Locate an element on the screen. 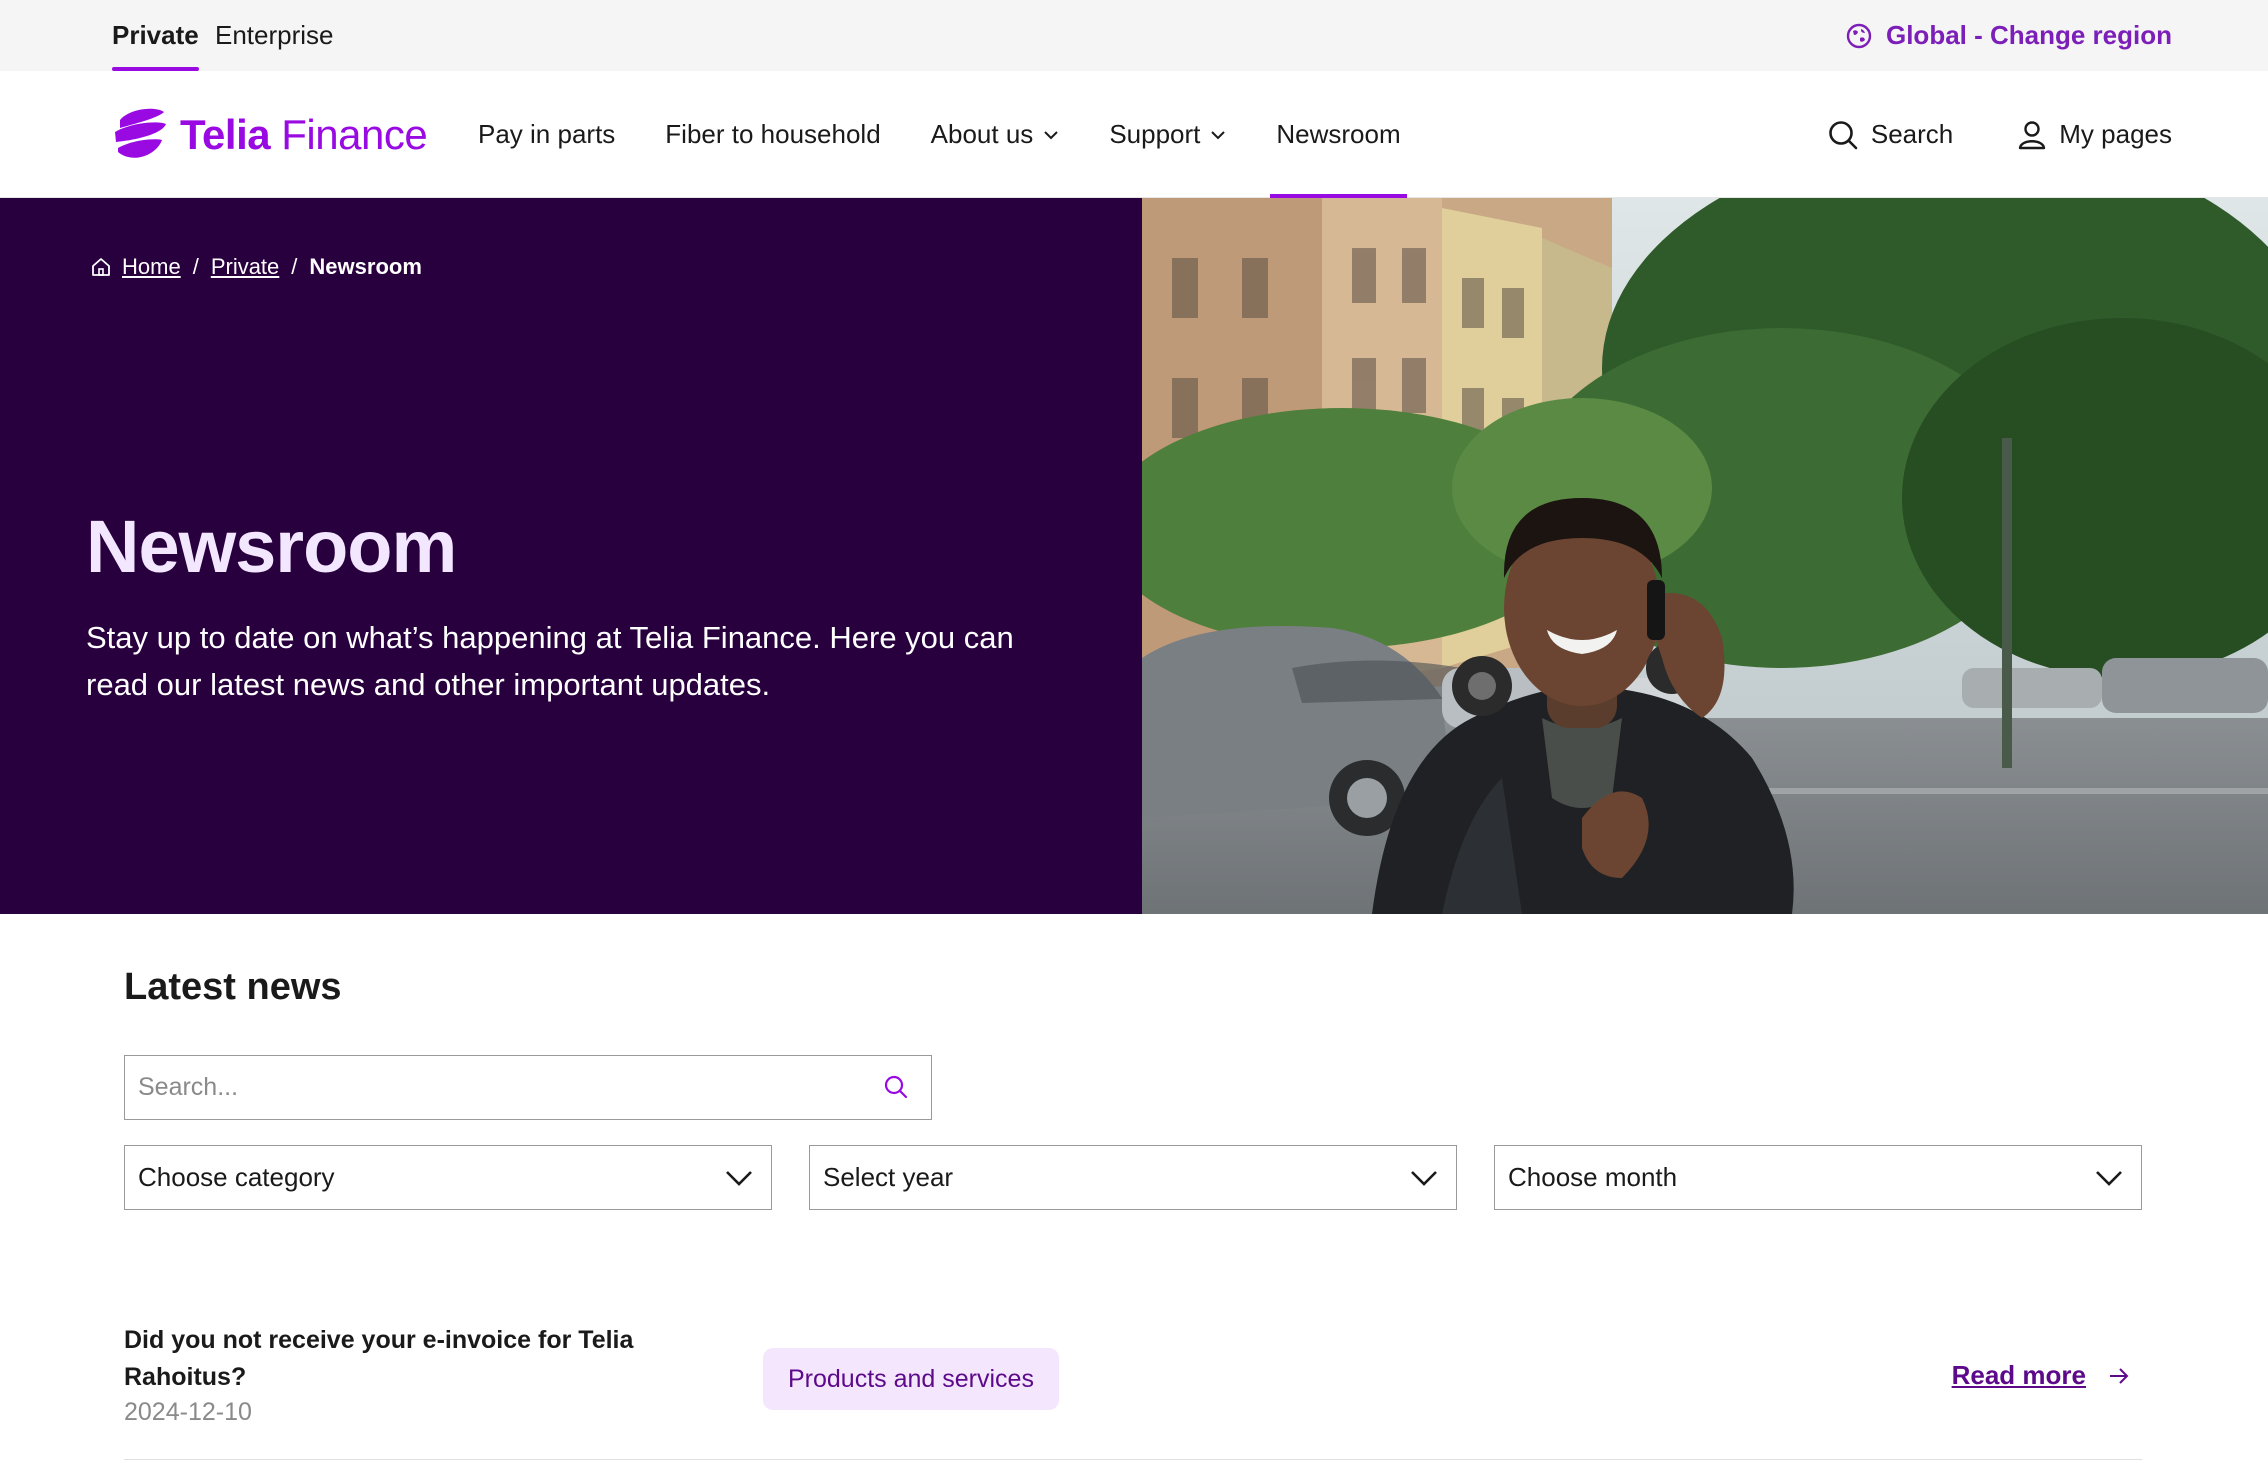 The height and width of the screenshot is (1473, 2268). my-pages-label: My pages is located at coordinates (2115, 134).